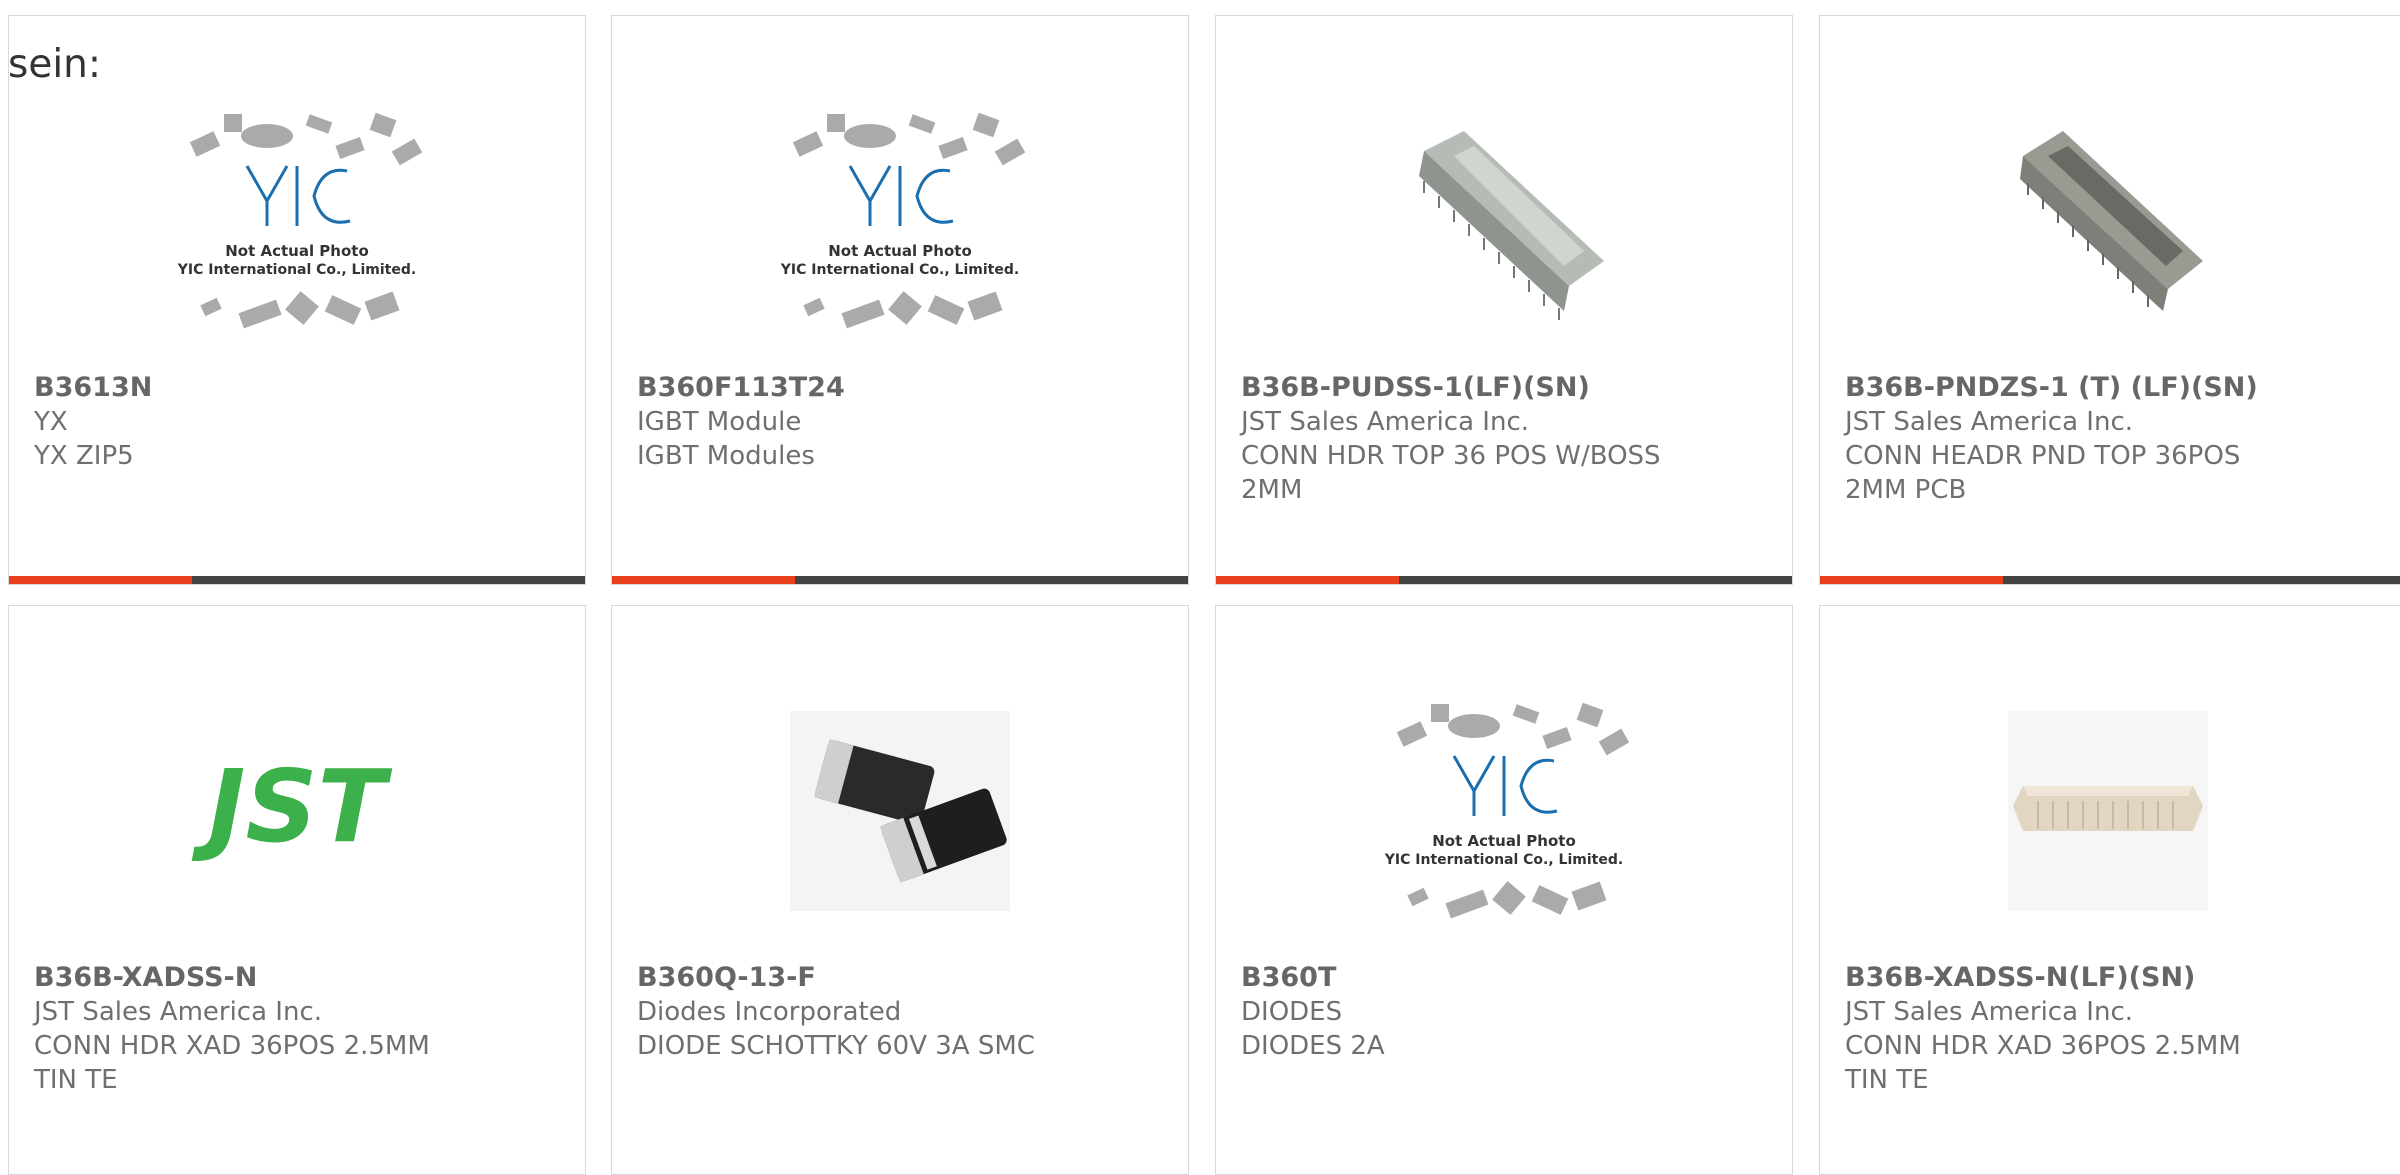 This screenshot has width=2400, height=1175. I want to click on part-number: B3613N, so click(299, 388).